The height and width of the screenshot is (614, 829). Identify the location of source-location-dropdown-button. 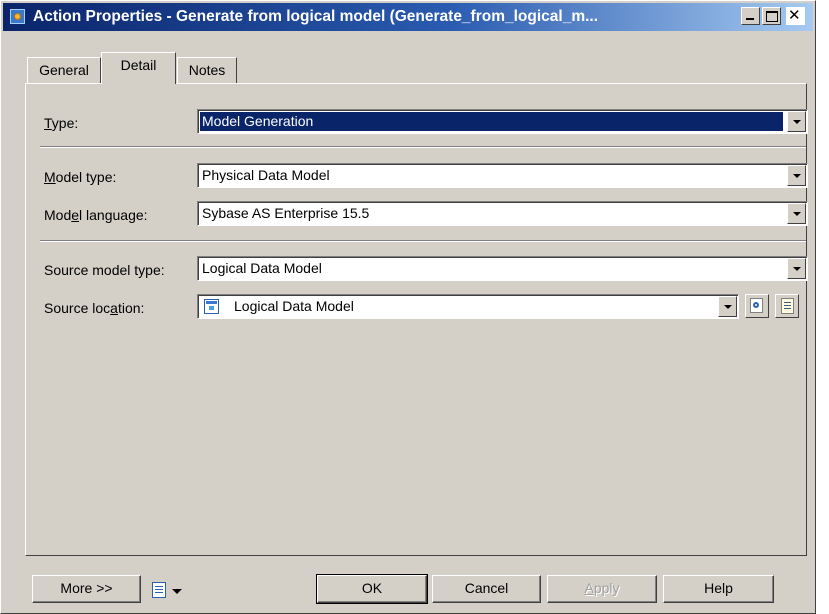
(727, 306).